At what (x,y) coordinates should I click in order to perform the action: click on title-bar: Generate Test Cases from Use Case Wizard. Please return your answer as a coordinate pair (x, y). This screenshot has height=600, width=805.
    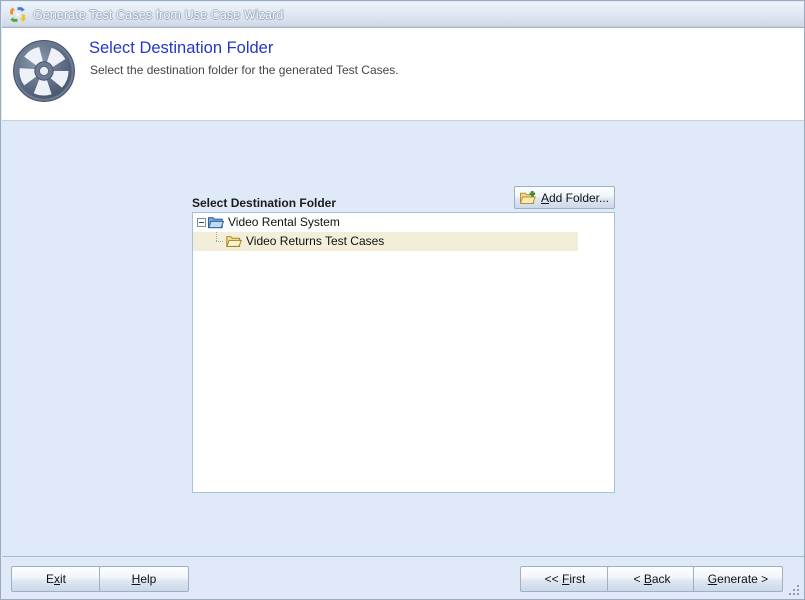
    Looking at the image, I should click on (403, 15).